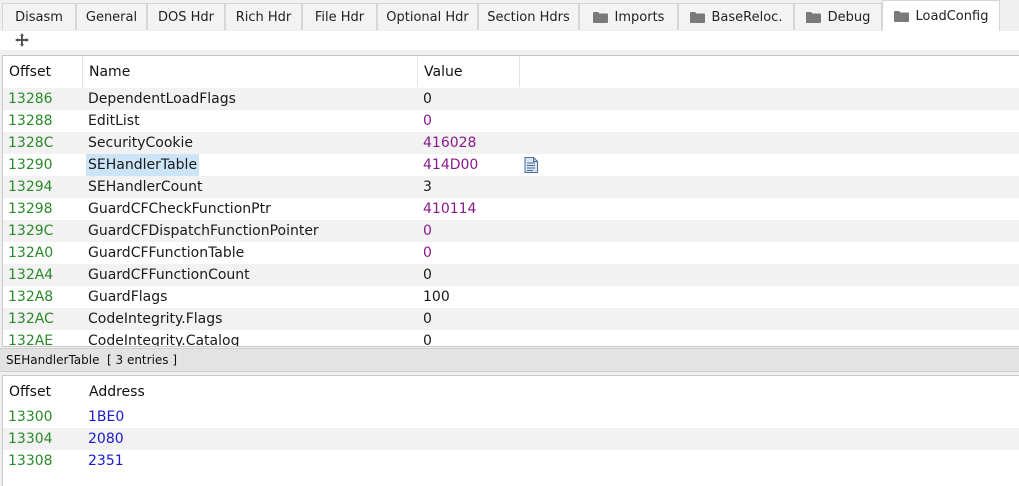  I want to click on table-row: 1329C GuardCFDispatchFunctionPointer 0, so click(511, 231).